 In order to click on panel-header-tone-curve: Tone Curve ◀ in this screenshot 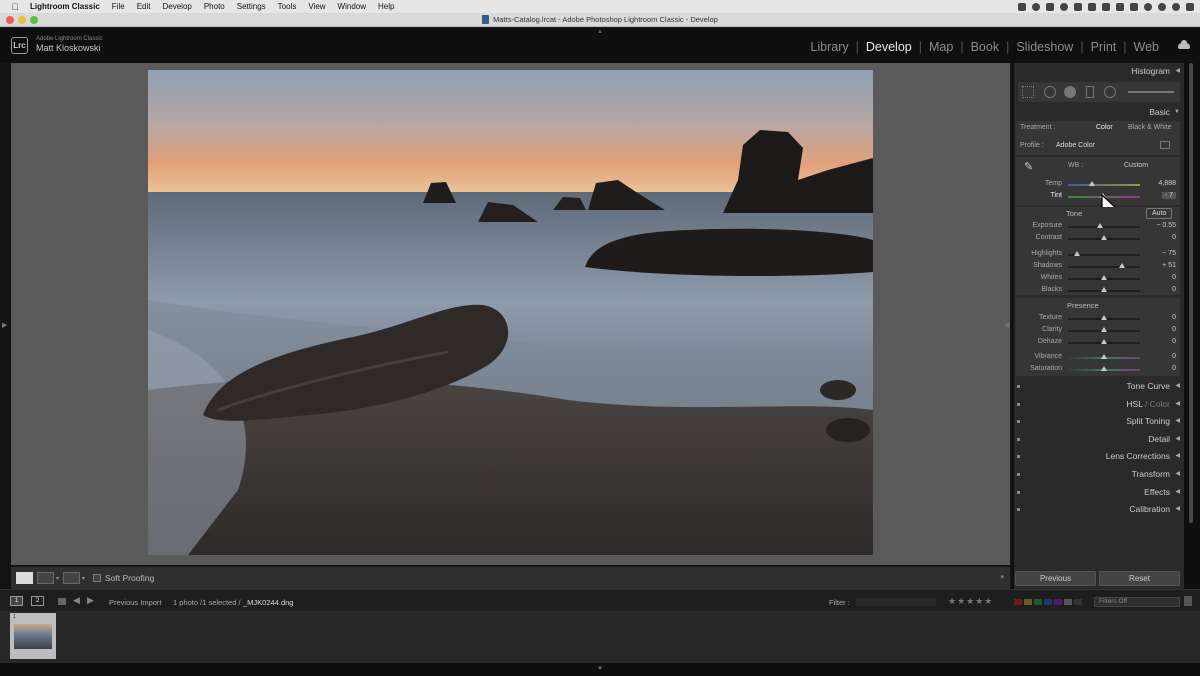, I will do `click(1099, 386)`.